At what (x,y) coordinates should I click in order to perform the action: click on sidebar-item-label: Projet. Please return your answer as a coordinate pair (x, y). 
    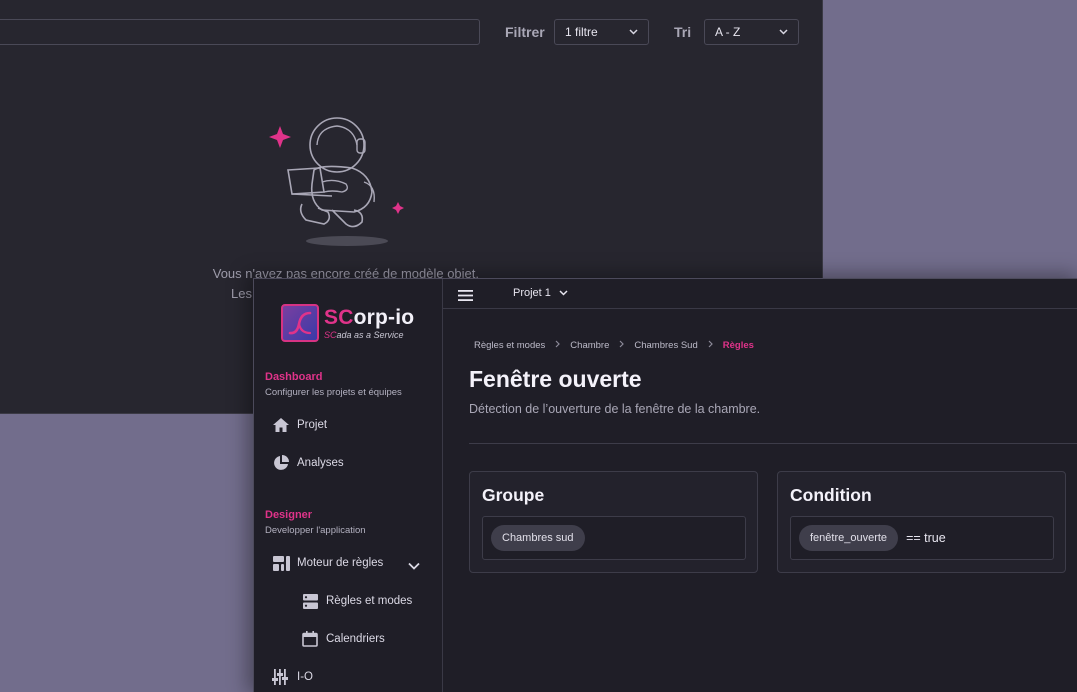
    Looking at the image, I should click on (312, 425).